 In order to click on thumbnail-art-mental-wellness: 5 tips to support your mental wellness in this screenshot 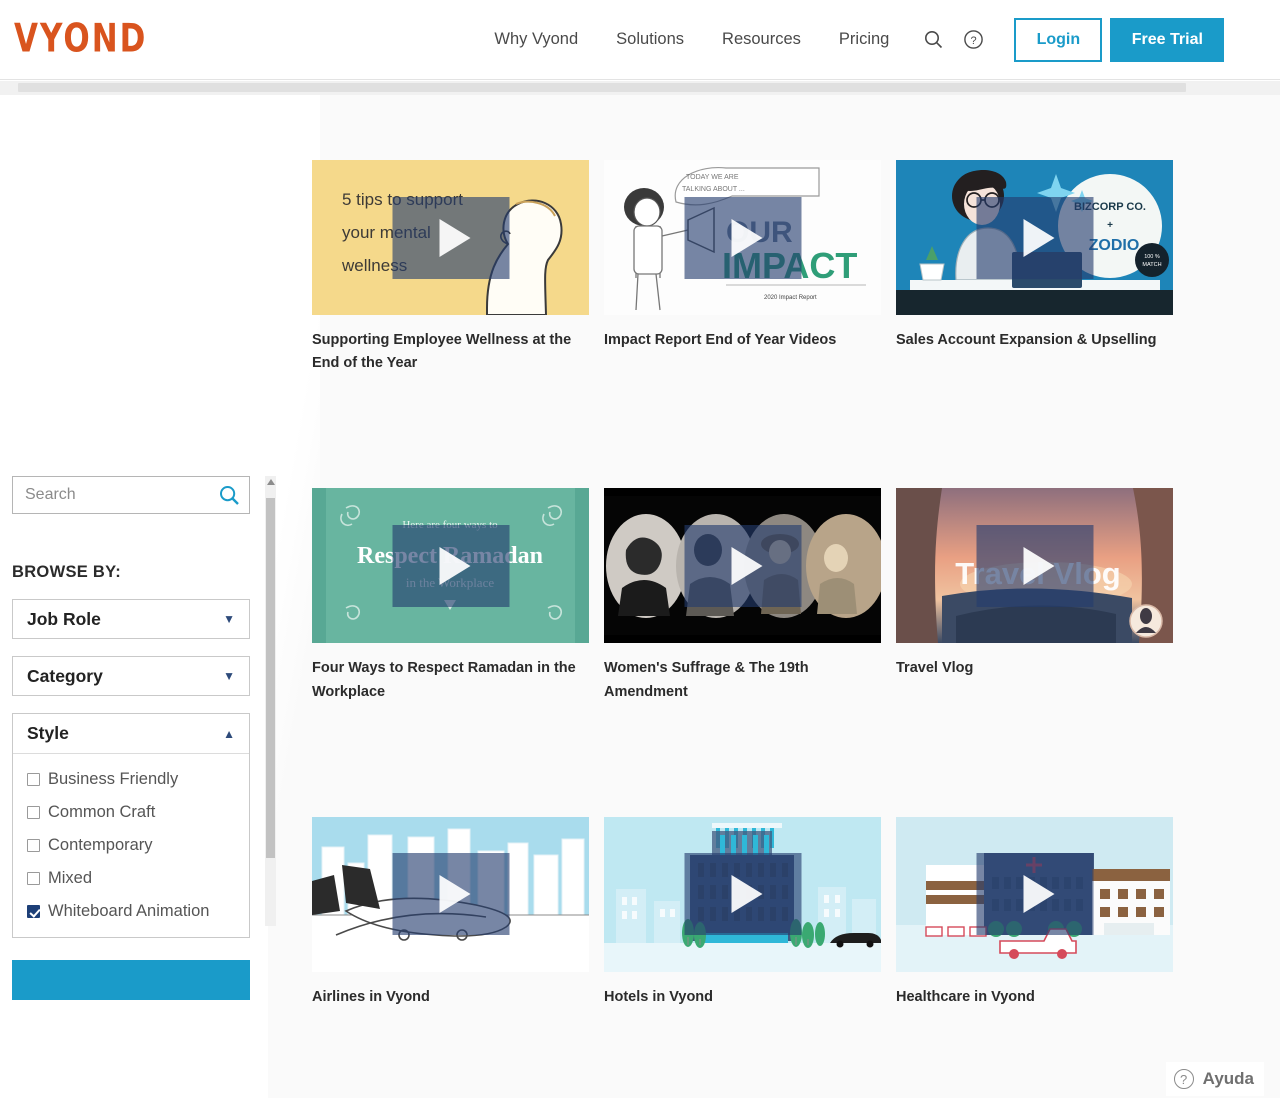, I will do `click(450, 237)`.